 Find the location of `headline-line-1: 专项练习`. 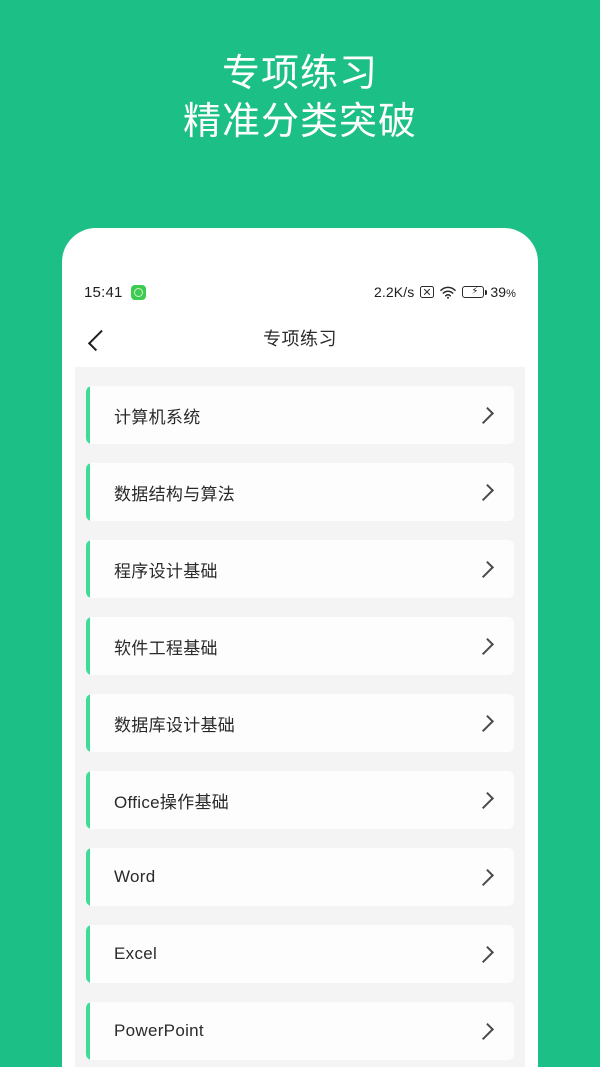

headline-line-1: 专项练习 is located at coordinates (299, 74).